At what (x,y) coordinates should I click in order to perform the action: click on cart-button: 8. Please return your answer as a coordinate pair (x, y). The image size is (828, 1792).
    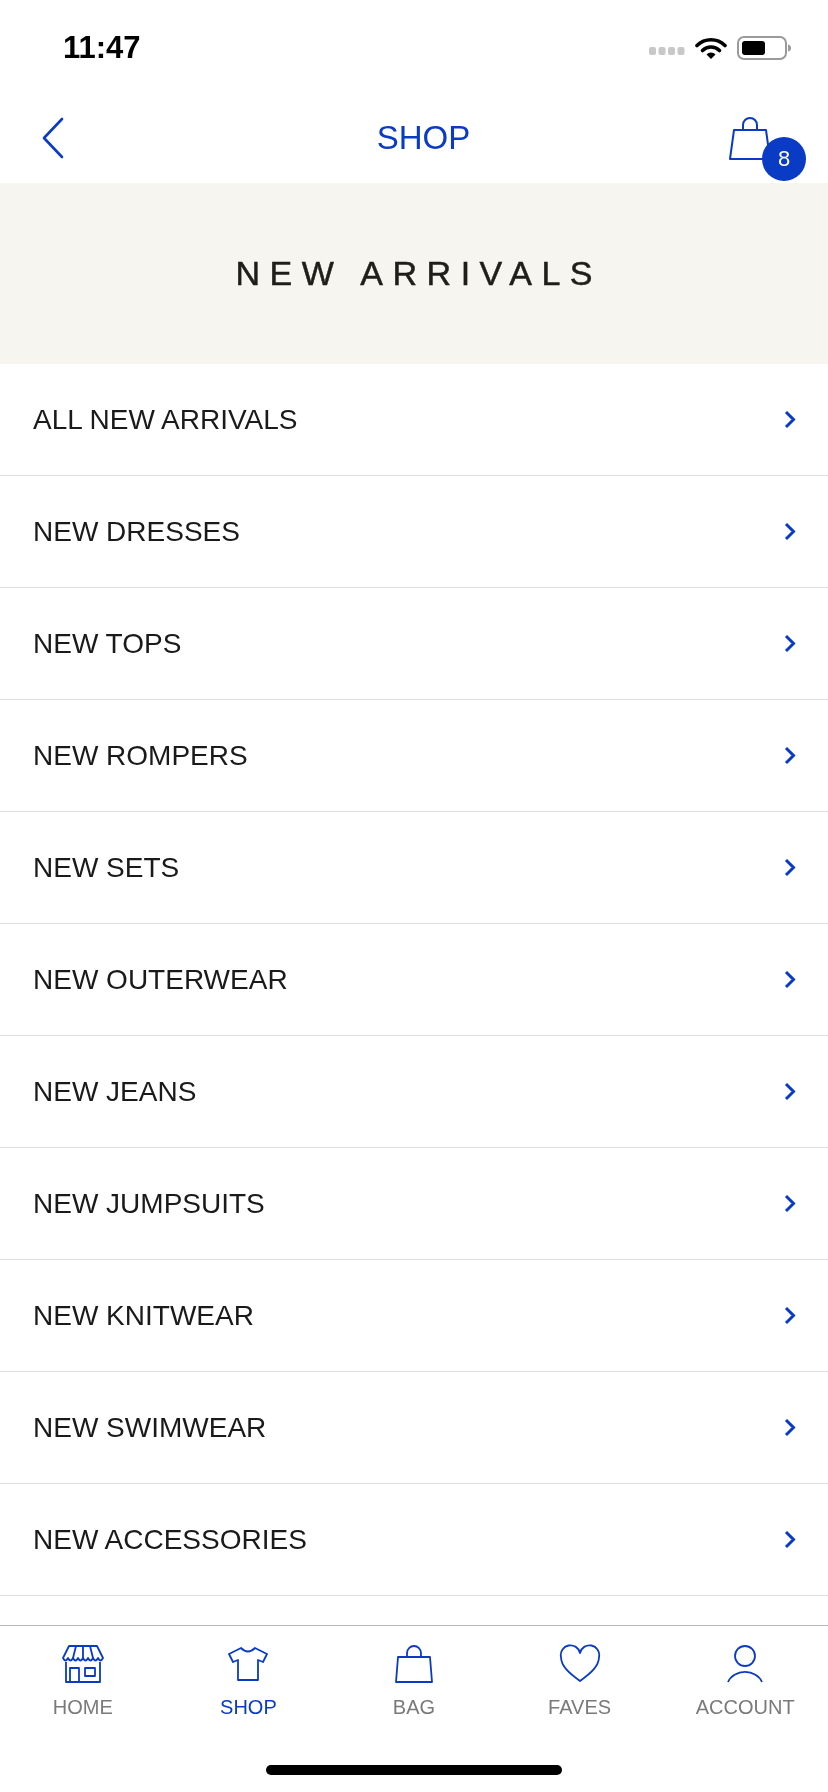
    Looking at the image, I should click on (767, 147).